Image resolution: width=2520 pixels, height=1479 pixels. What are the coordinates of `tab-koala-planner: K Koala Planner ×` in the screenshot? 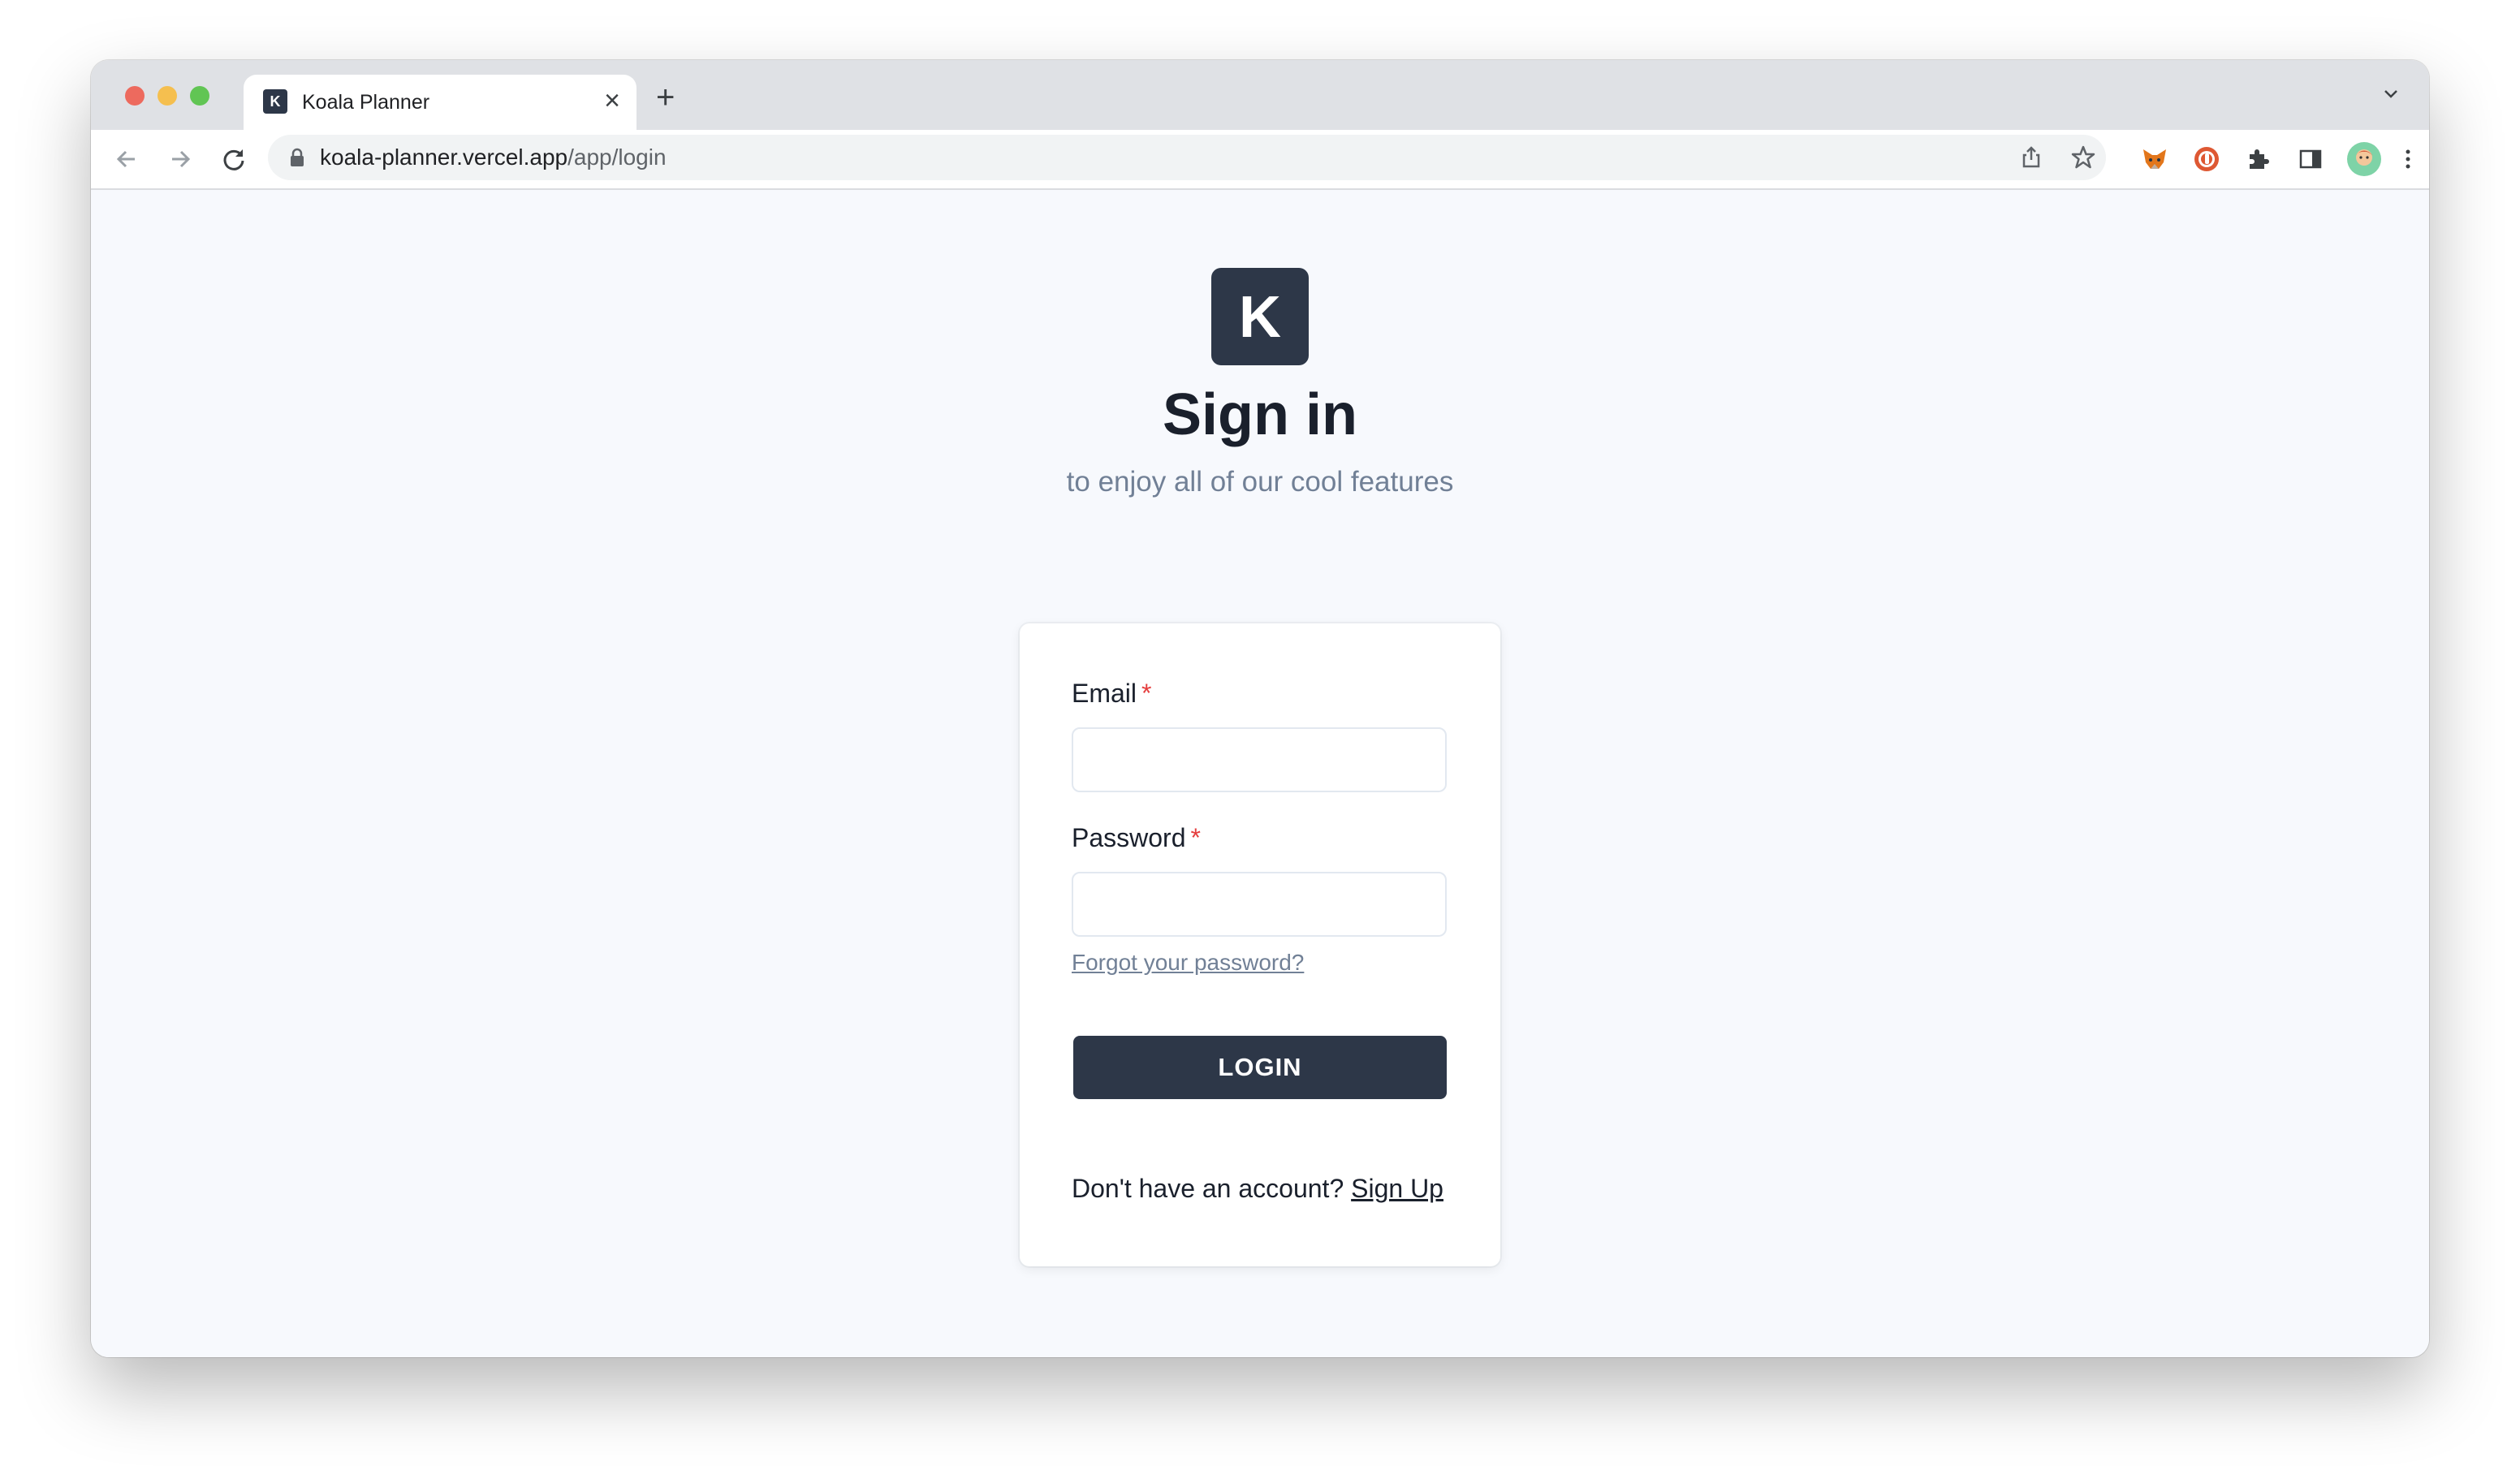 It's located at (440, 102).